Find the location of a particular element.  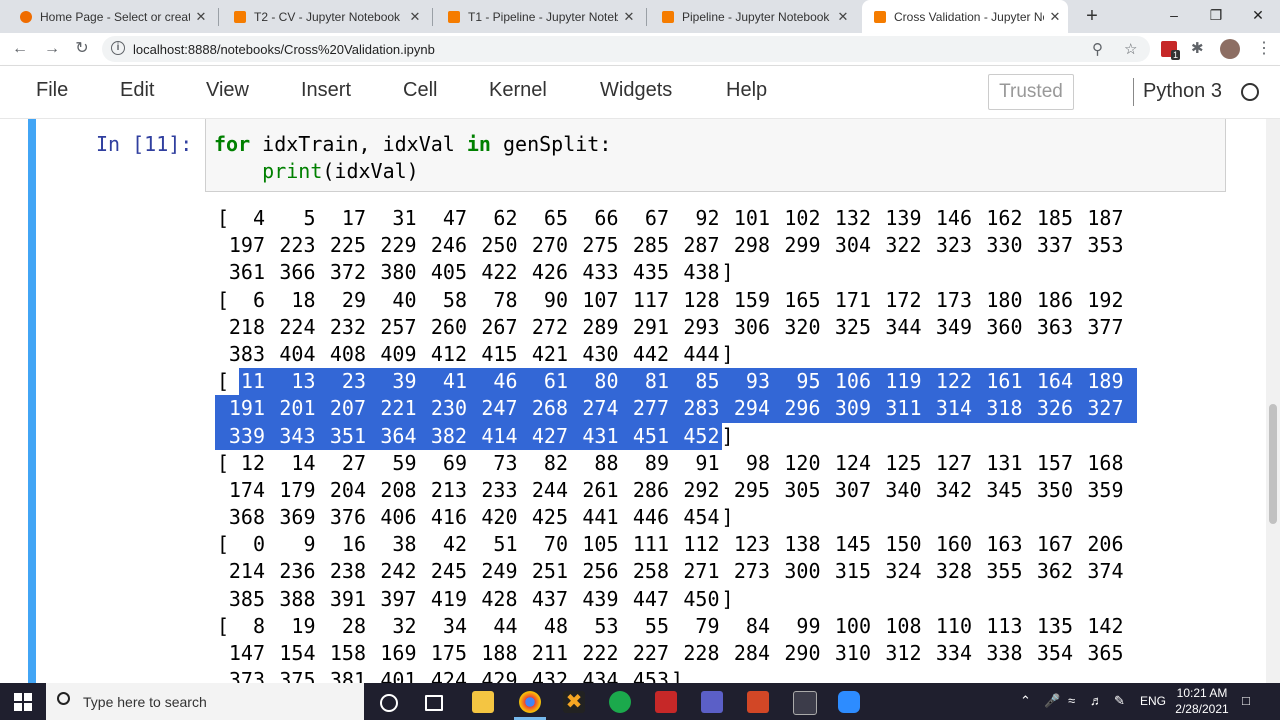

powerpoint-icon is located at coordinates (758, 702).